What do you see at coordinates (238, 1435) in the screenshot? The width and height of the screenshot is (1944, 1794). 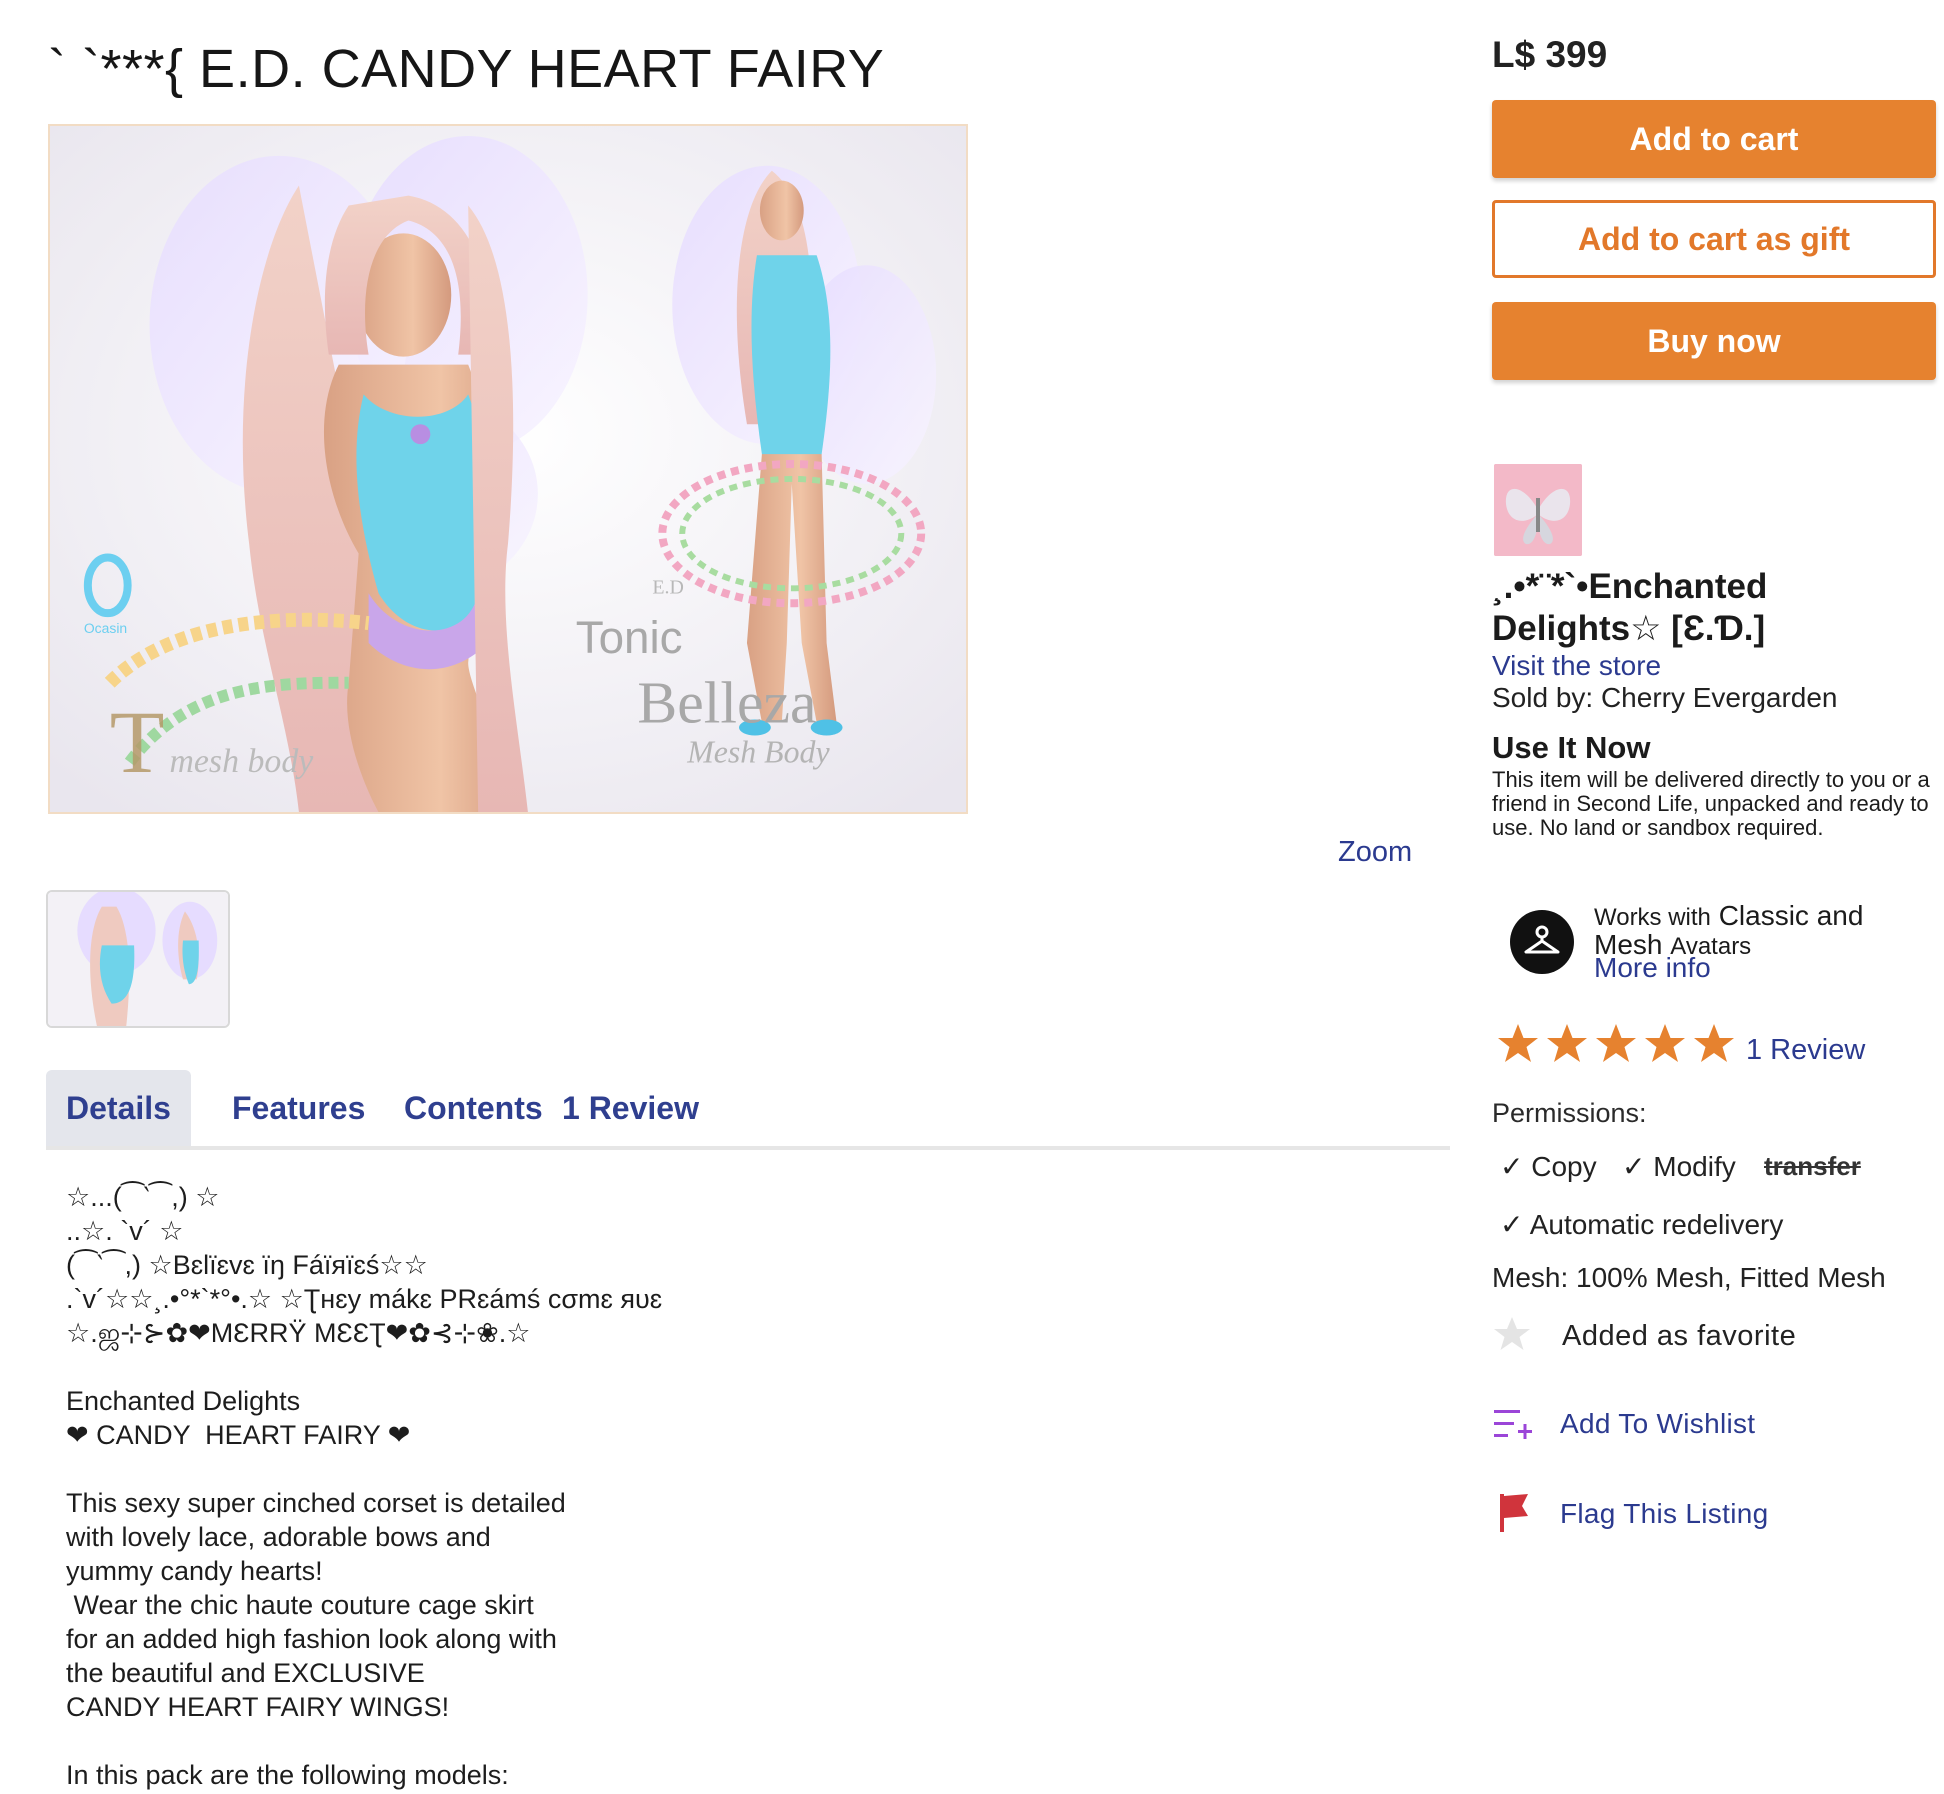 I see `description-line: ❤ CANDY HEART FAIRY ❤` at bounding box center [238, 1435].